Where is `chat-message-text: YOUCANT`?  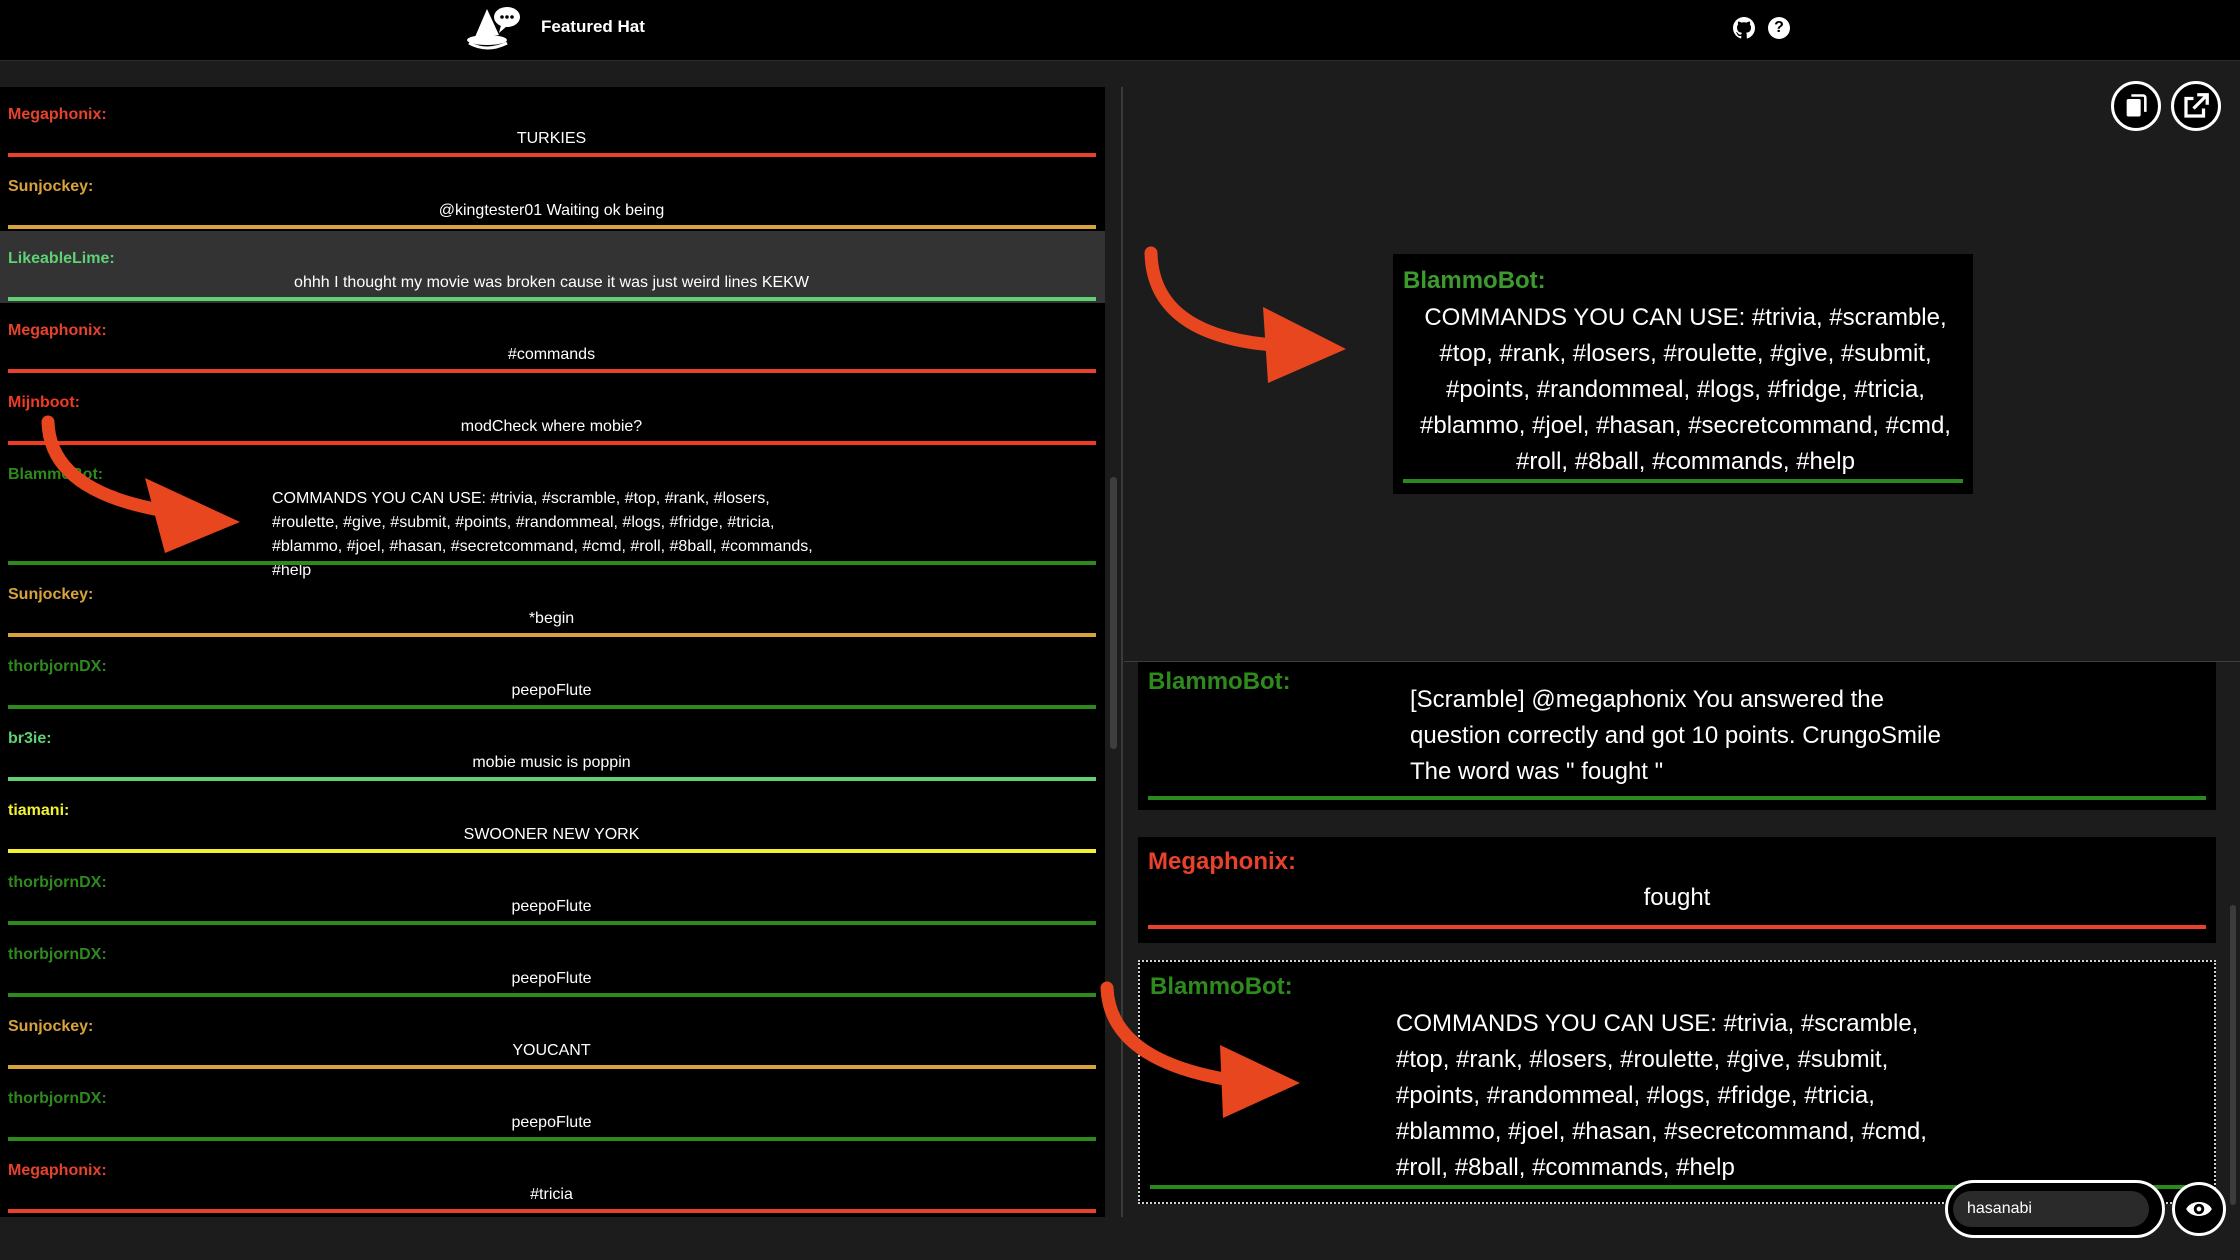 chat-message-text: YOUCANT is located at coordinates (551, 1050).